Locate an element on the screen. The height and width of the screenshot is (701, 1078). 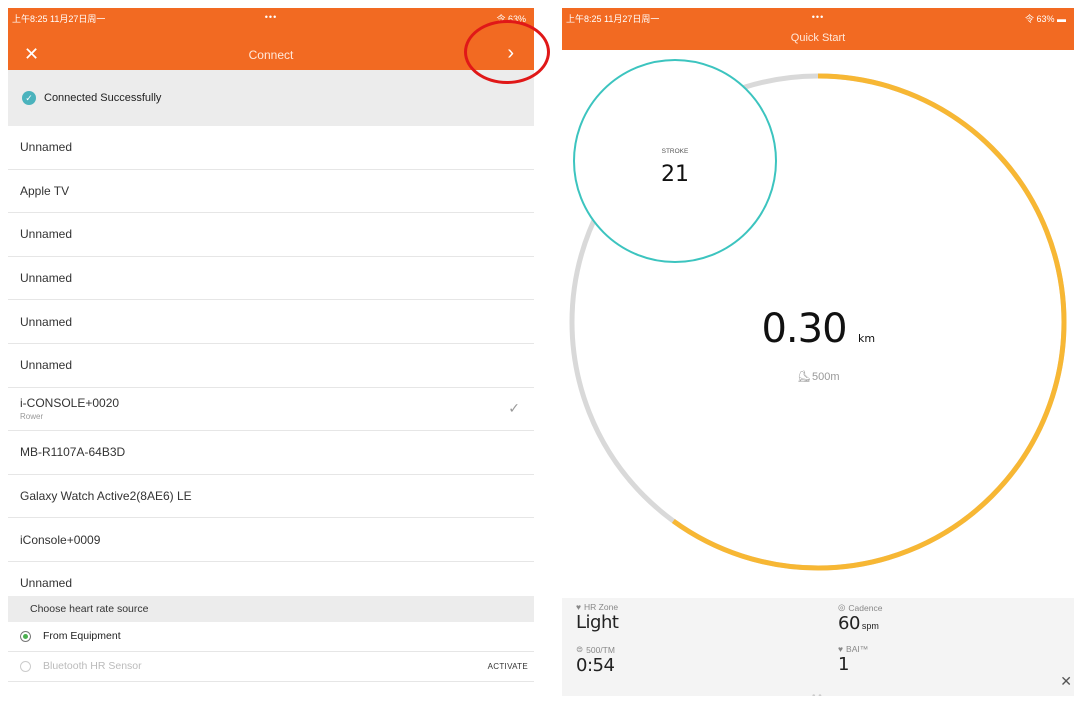
device-list-item: iConsole+0009 is located at coordinates (271, 540).